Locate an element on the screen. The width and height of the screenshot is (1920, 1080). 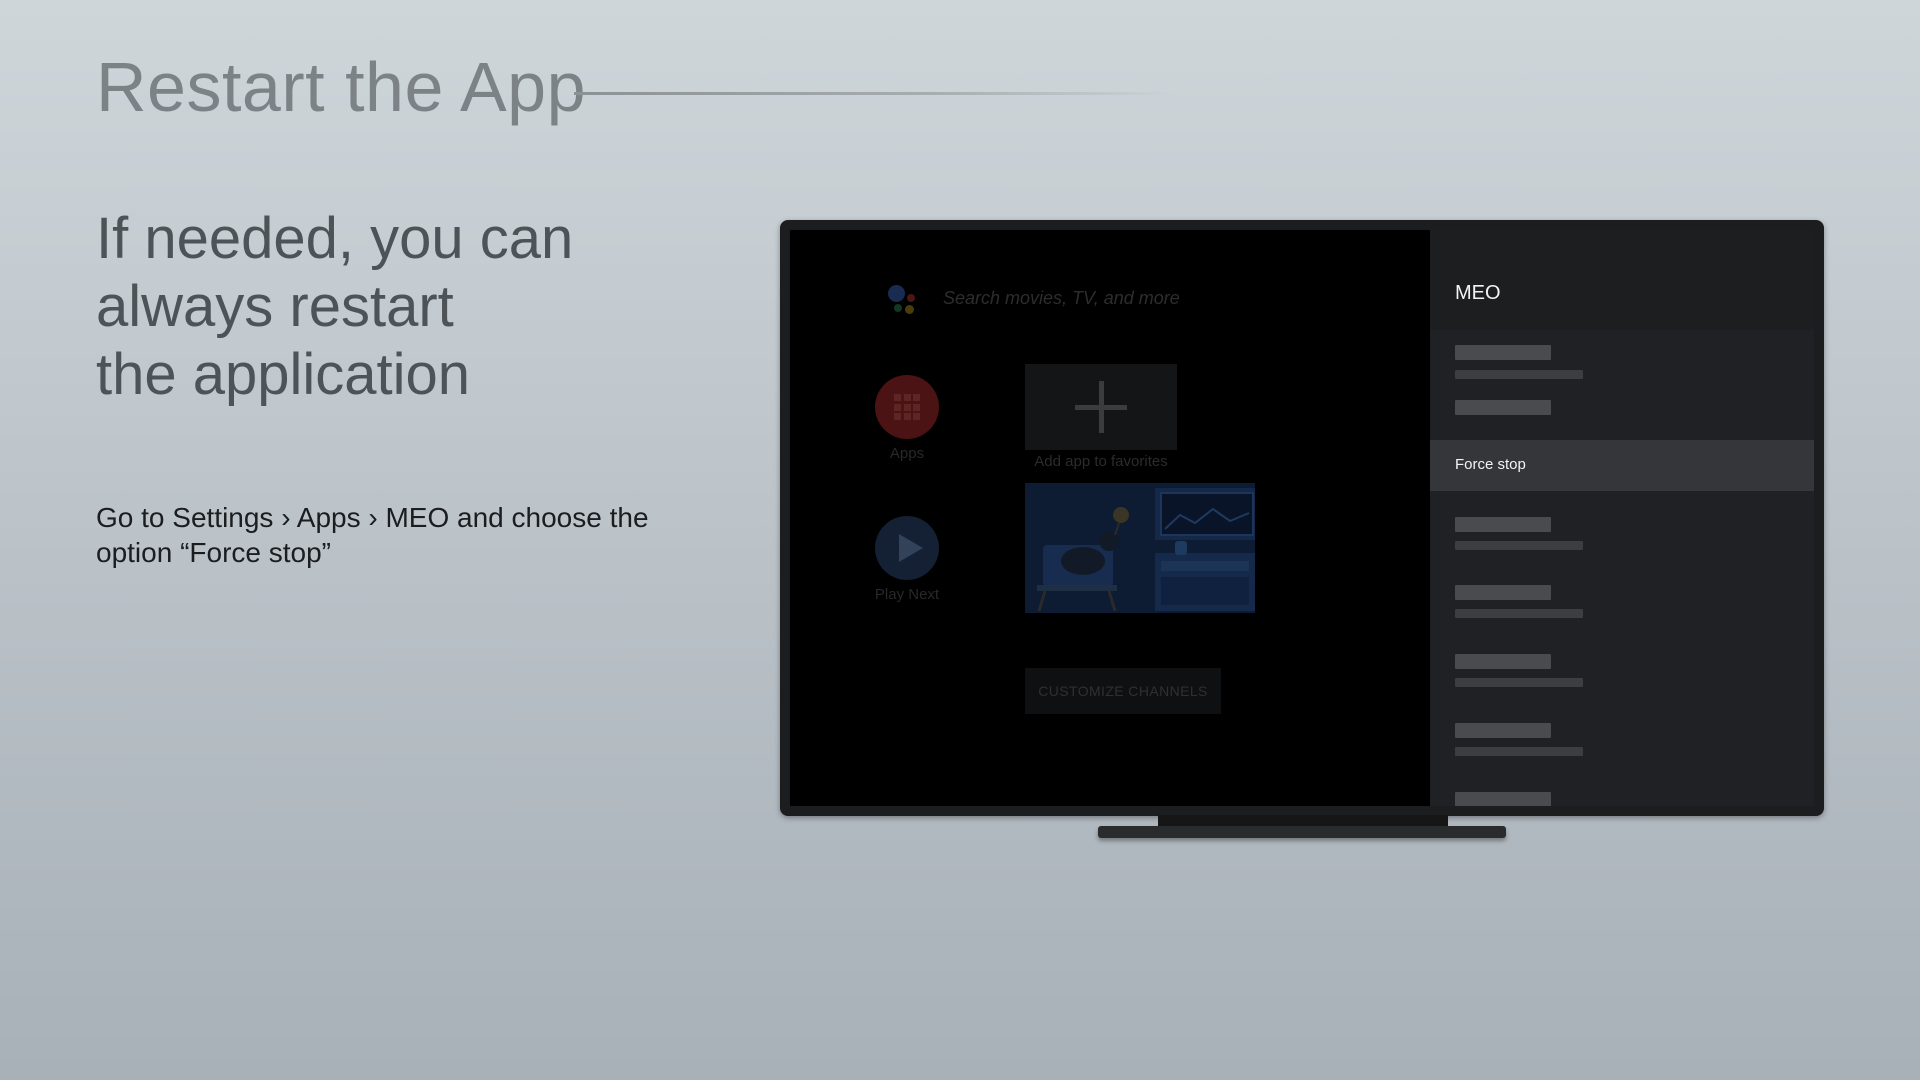
search-placeholder: Search movies, TV, and more is located at coordinates (1061, 298).